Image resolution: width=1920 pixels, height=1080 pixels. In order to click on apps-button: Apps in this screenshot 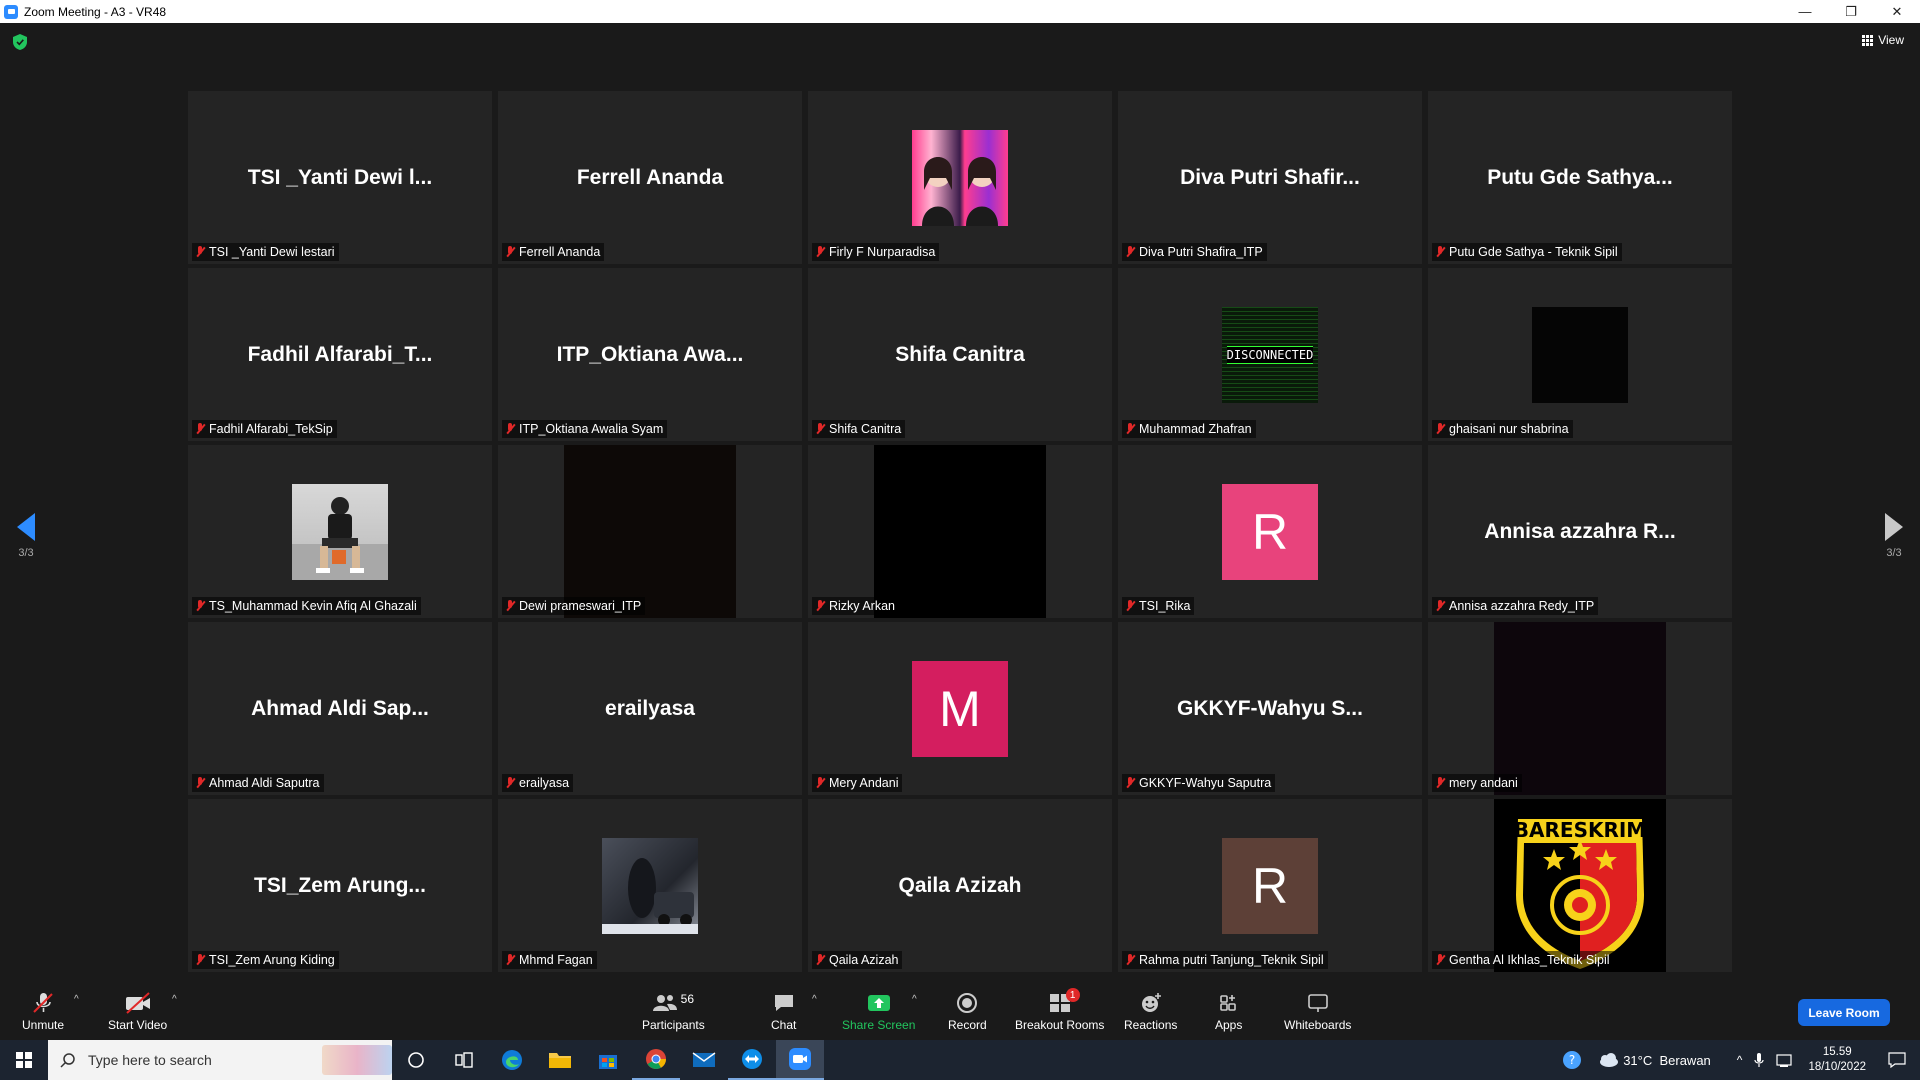, I will do `click(1228, 1012)`.